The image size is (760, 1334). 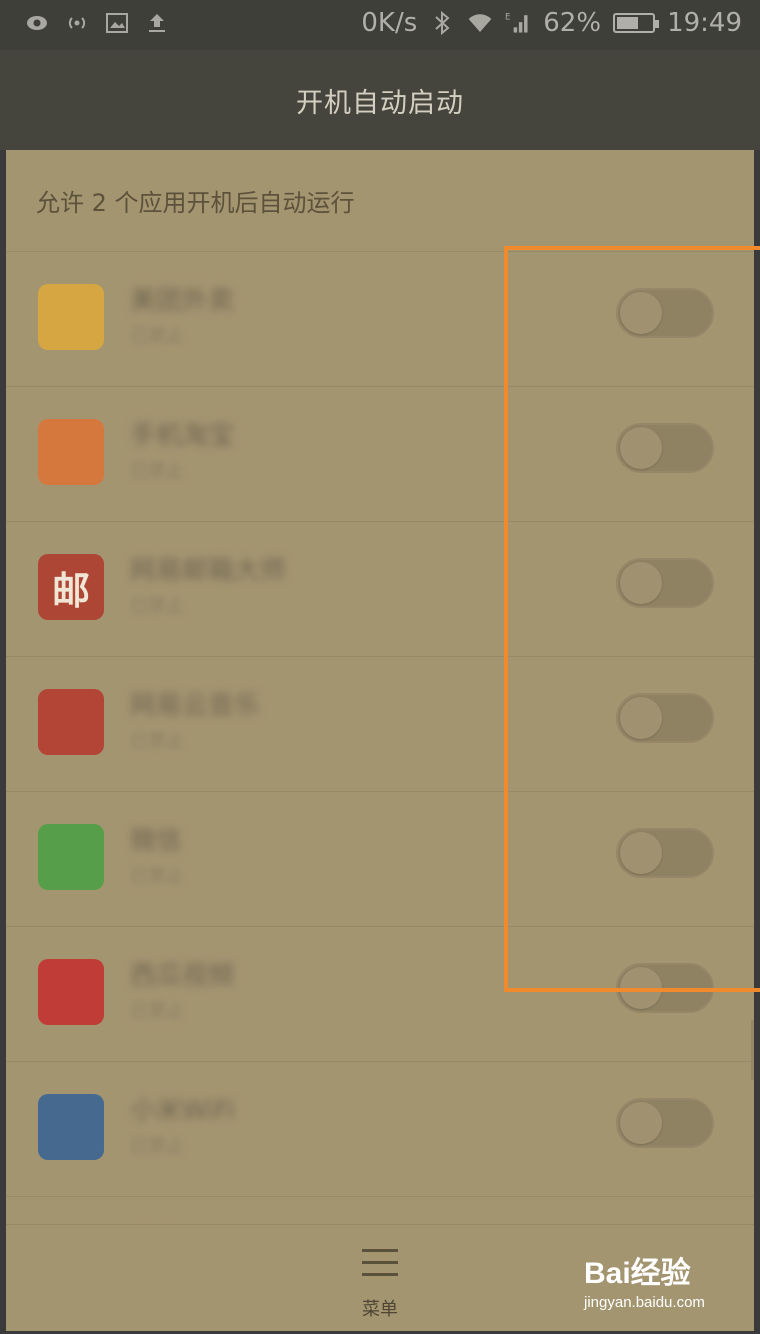 I want to click on menu-icon, so click(x=380, y=1263).